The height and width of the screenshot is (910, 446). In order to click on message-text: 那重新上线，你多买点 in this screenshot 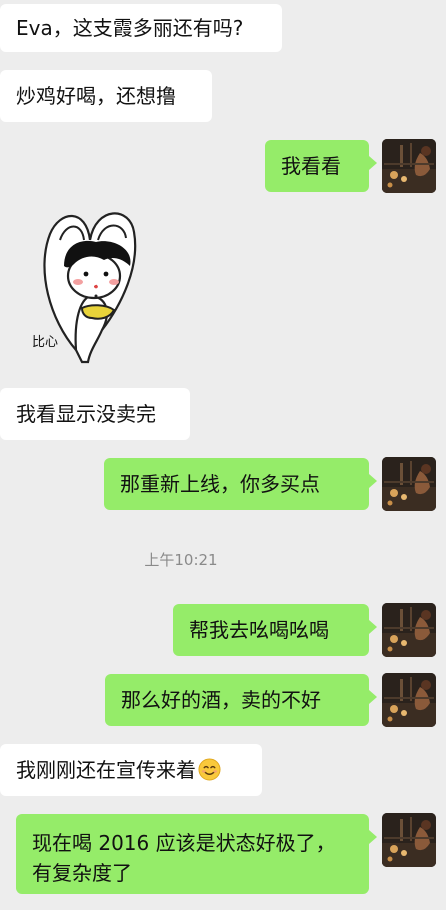, I will do `click(220, 484)`.